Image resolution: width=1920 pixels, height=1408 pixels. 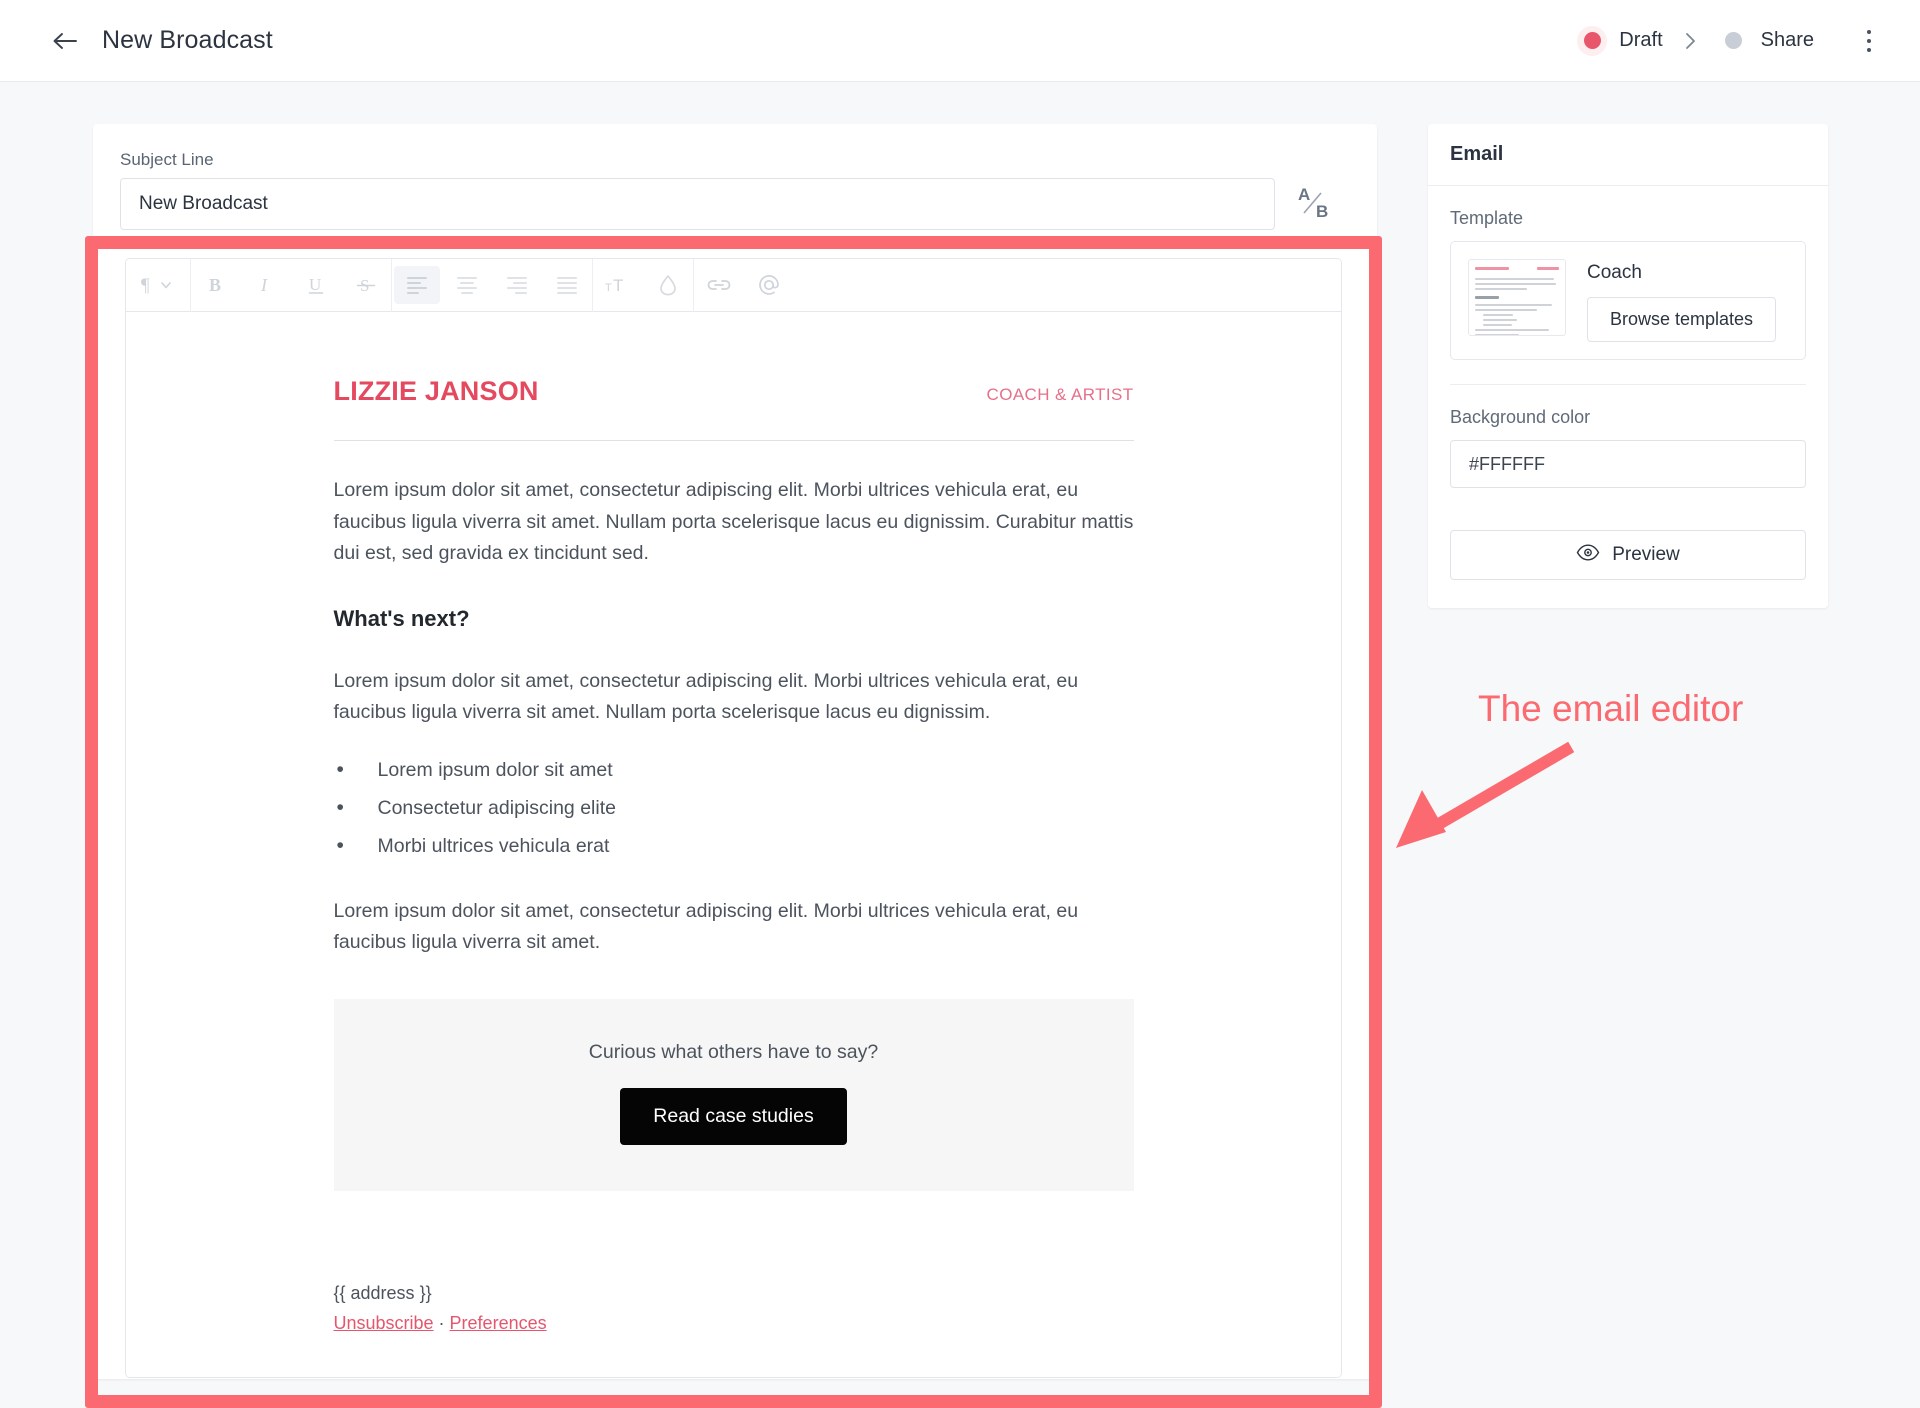 What do you see at coordinates (187, 40) in the screenshot?
I see `page-title: New Broadcast` at bounding box center [187, 40].